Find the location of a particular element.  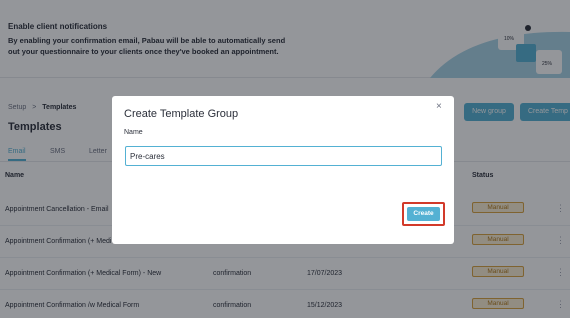

create-button-highlight: Create is located at coordinates (423, 214).